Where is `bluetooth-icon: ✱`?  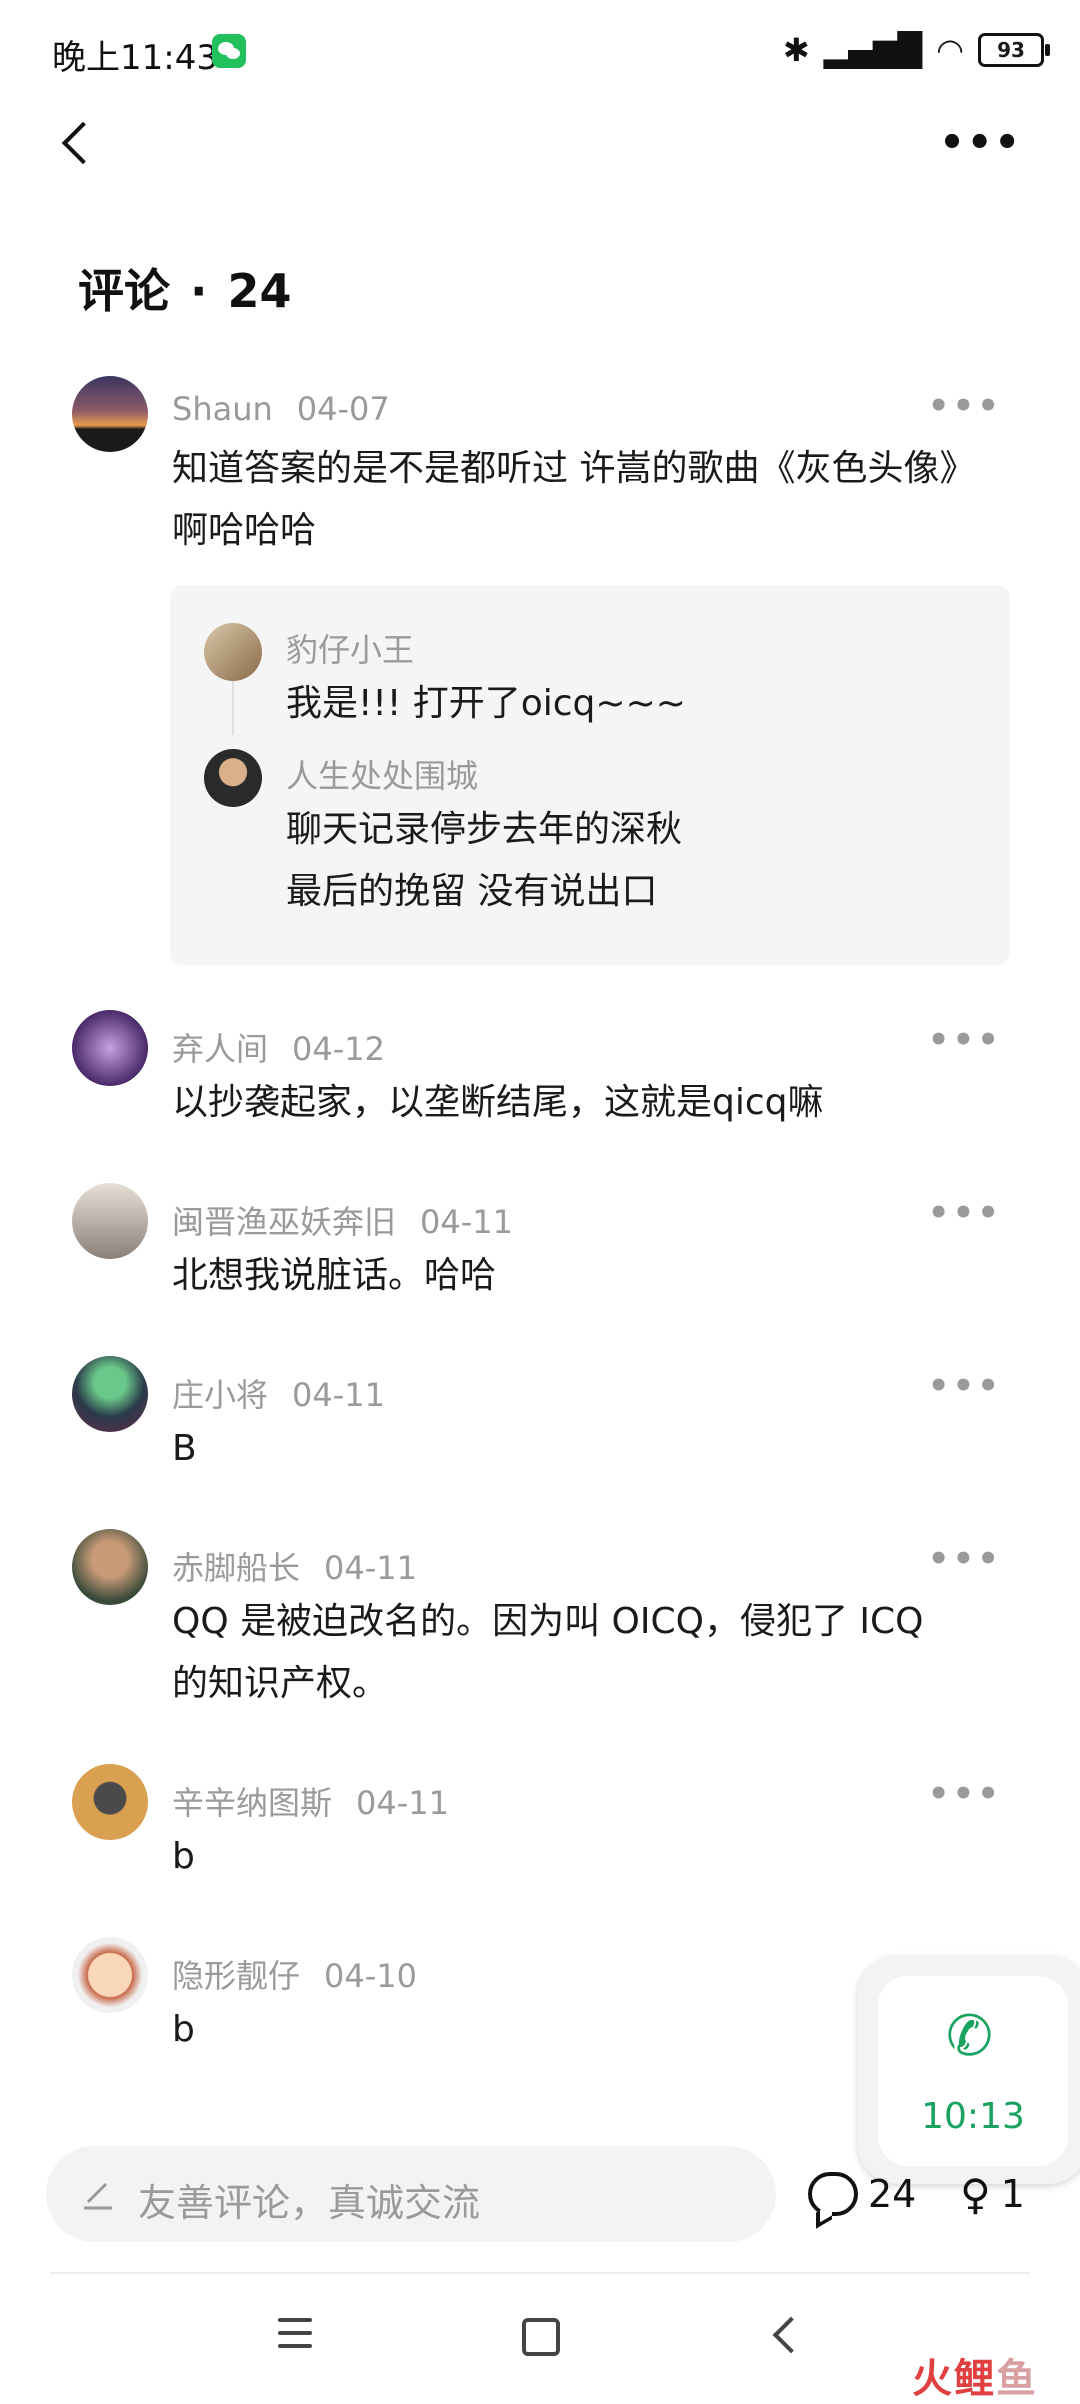
bluetooth-icon: ✱ is located at coordinates (796, 50).